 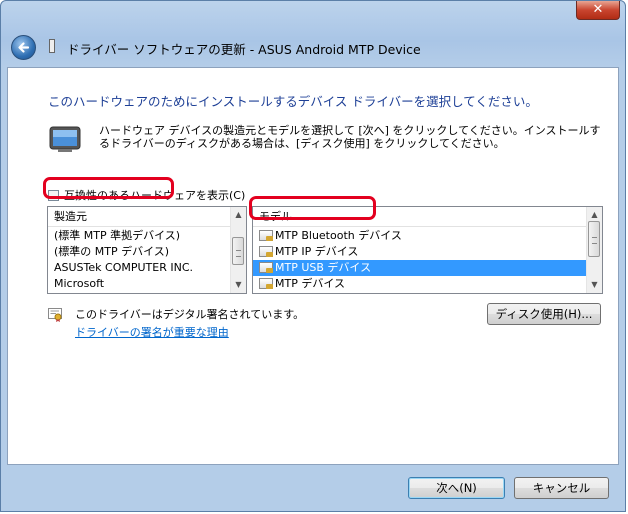 I want to click on back-button, so click(x=23, y=47).